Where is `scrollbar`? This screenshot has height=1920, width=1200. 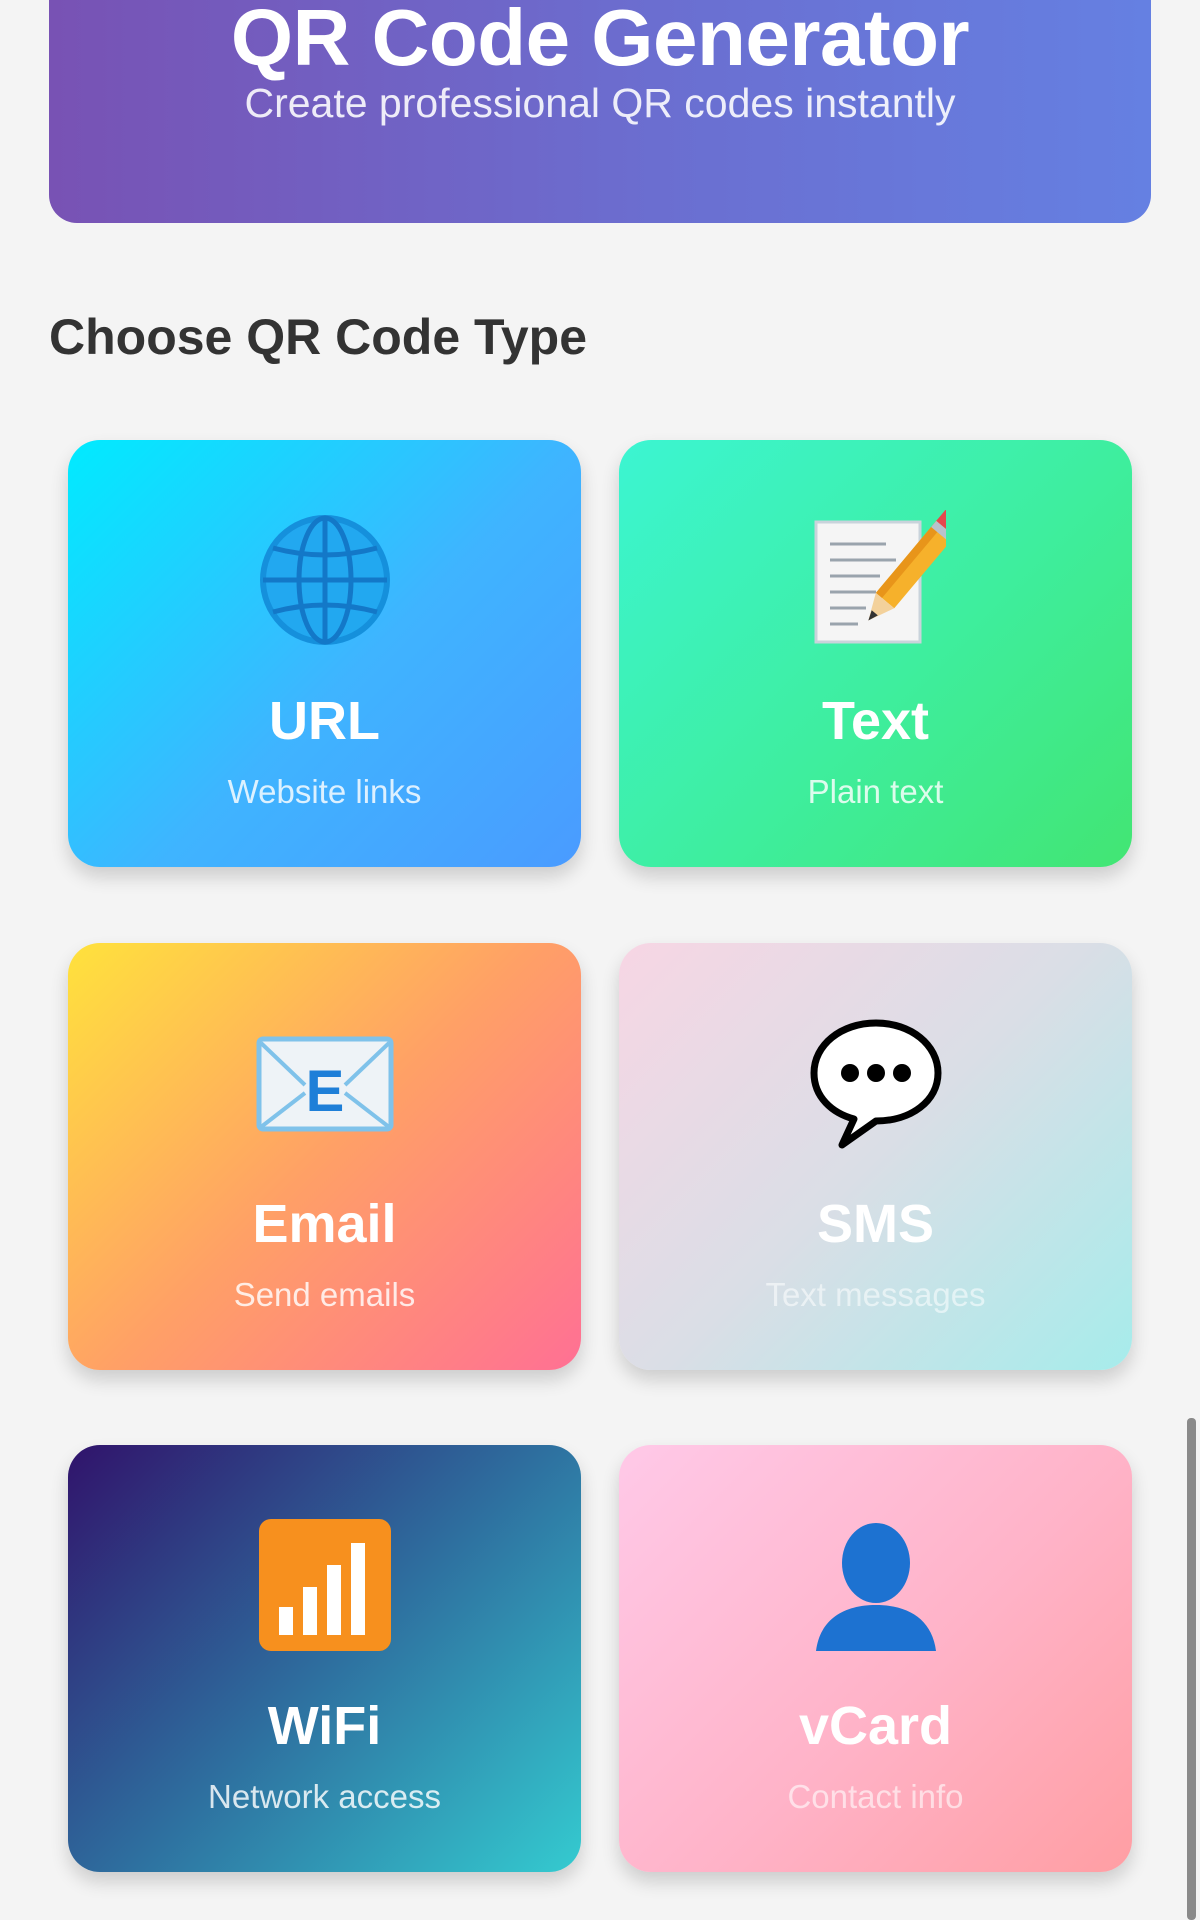 scrollbar is located at coordinates (1191, 1669).